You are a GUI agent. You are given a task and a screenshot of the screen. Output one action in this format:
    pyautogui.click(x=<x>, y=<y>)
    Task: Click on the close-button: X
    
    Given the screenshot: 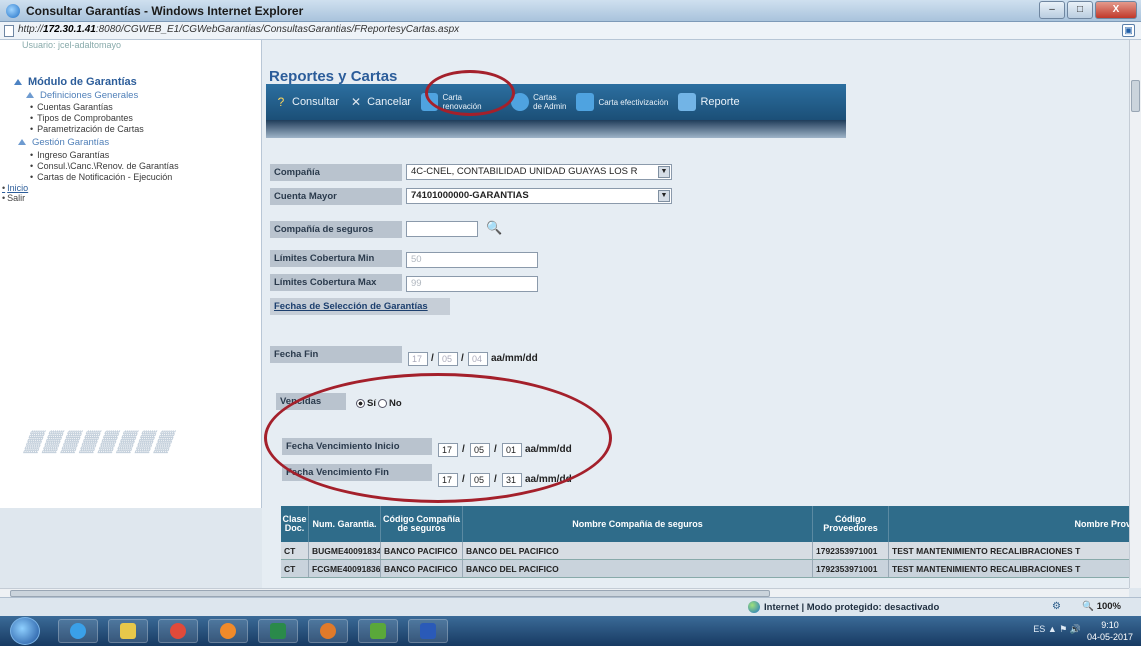 What is the action you would take?
    pyautogui.click(x=1116, y=10)
    